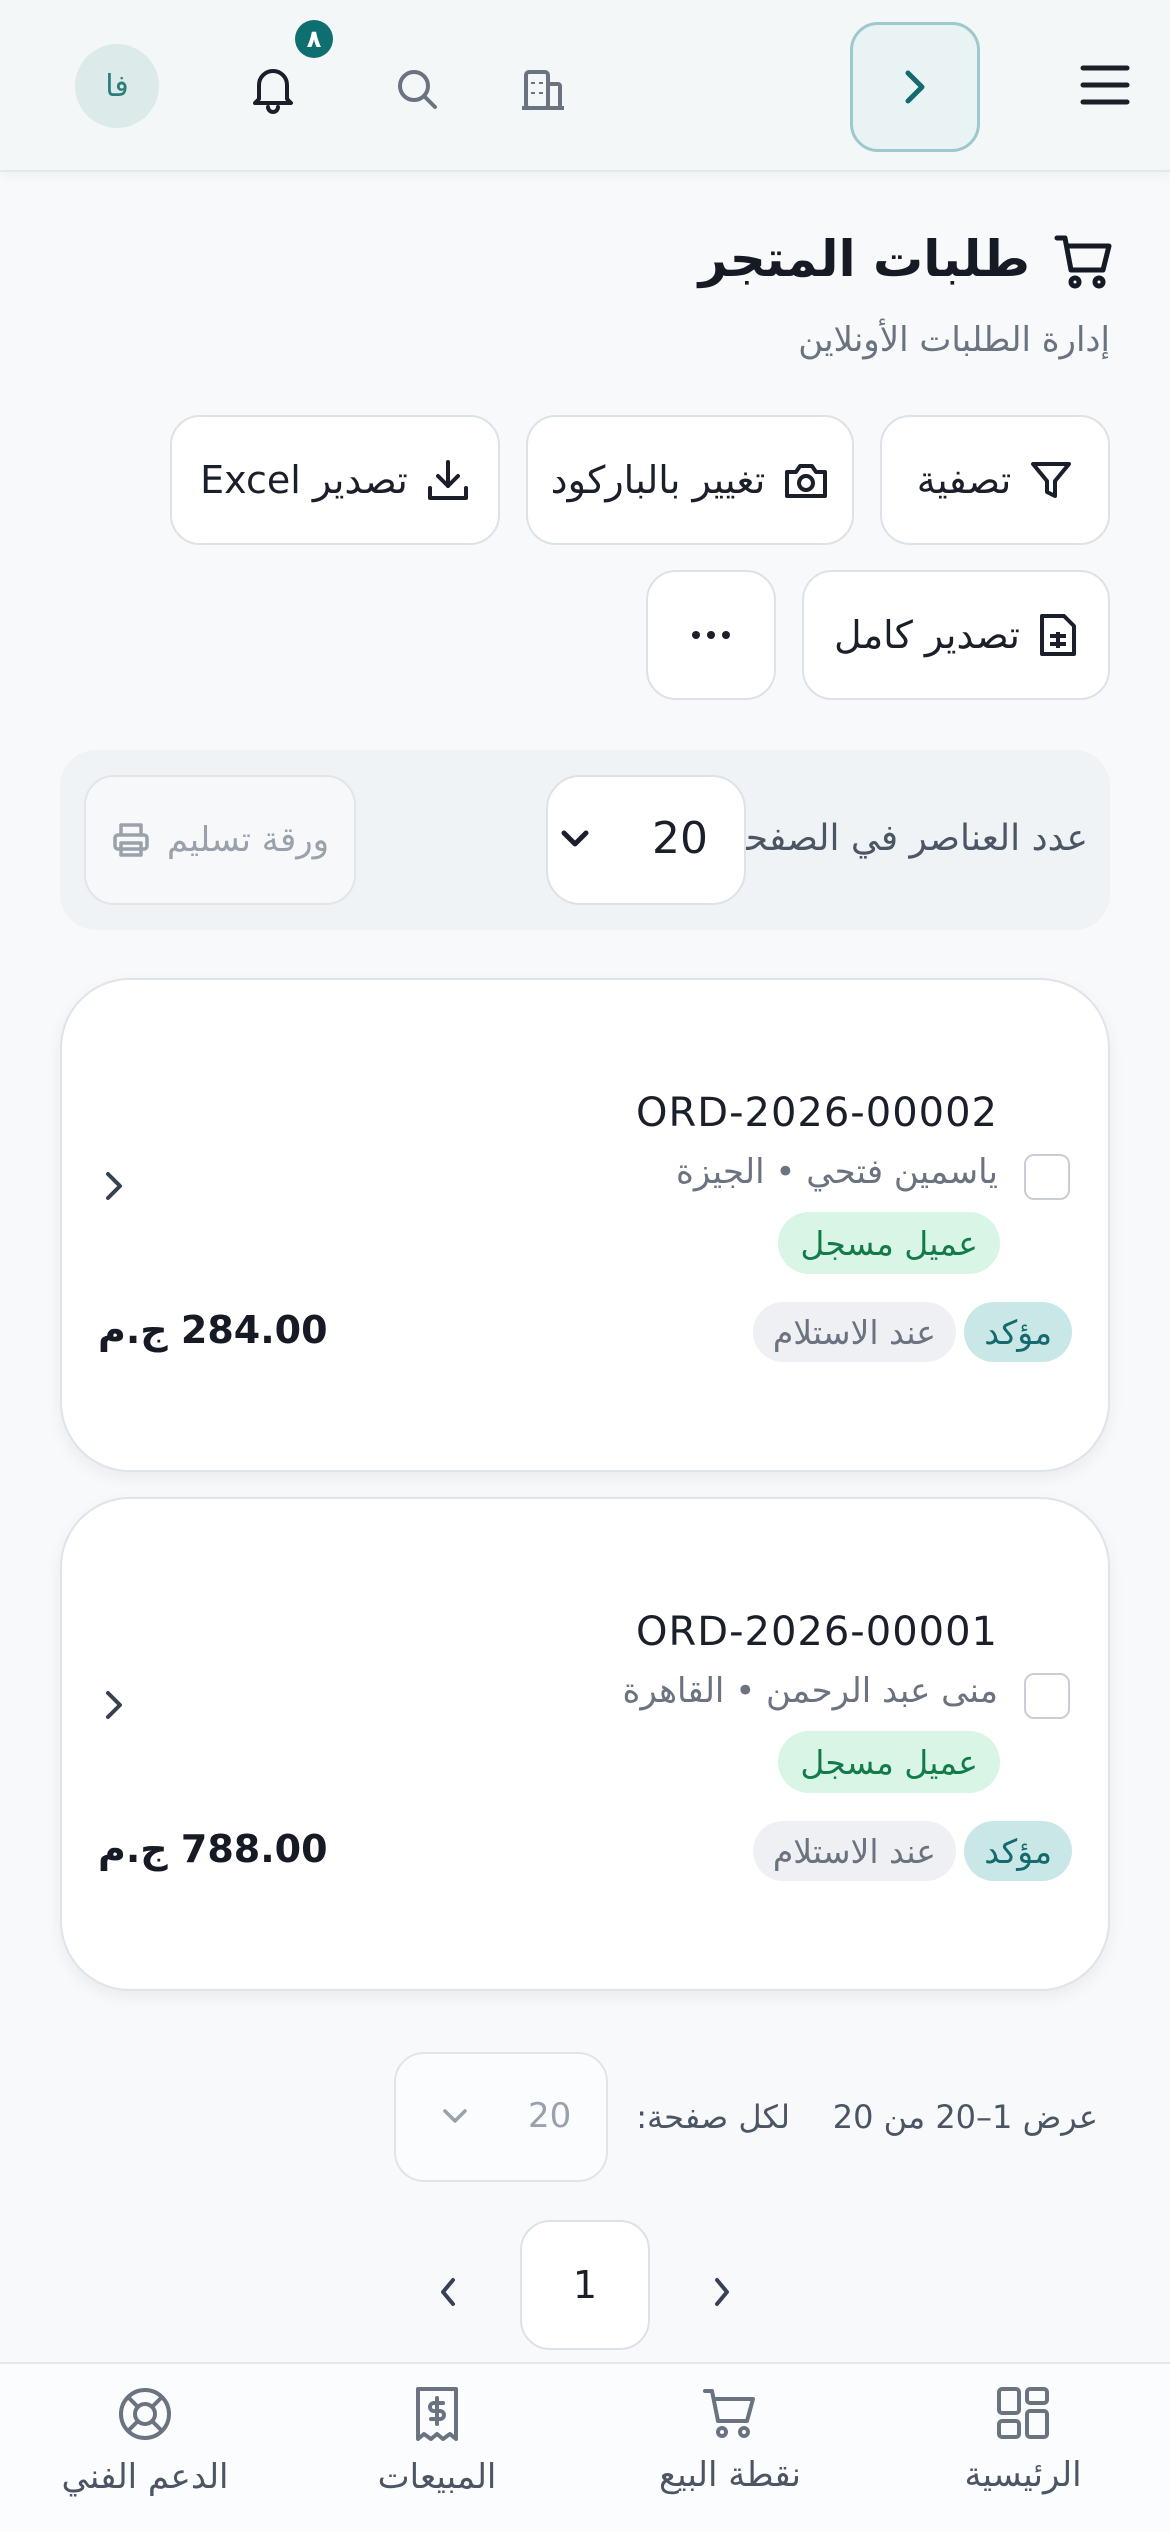 The width and height of the screenshot is (1170, 2532). Describe the element at coordinates (437, 2414) in the screenshot. I see `receipt-icon` at that location.